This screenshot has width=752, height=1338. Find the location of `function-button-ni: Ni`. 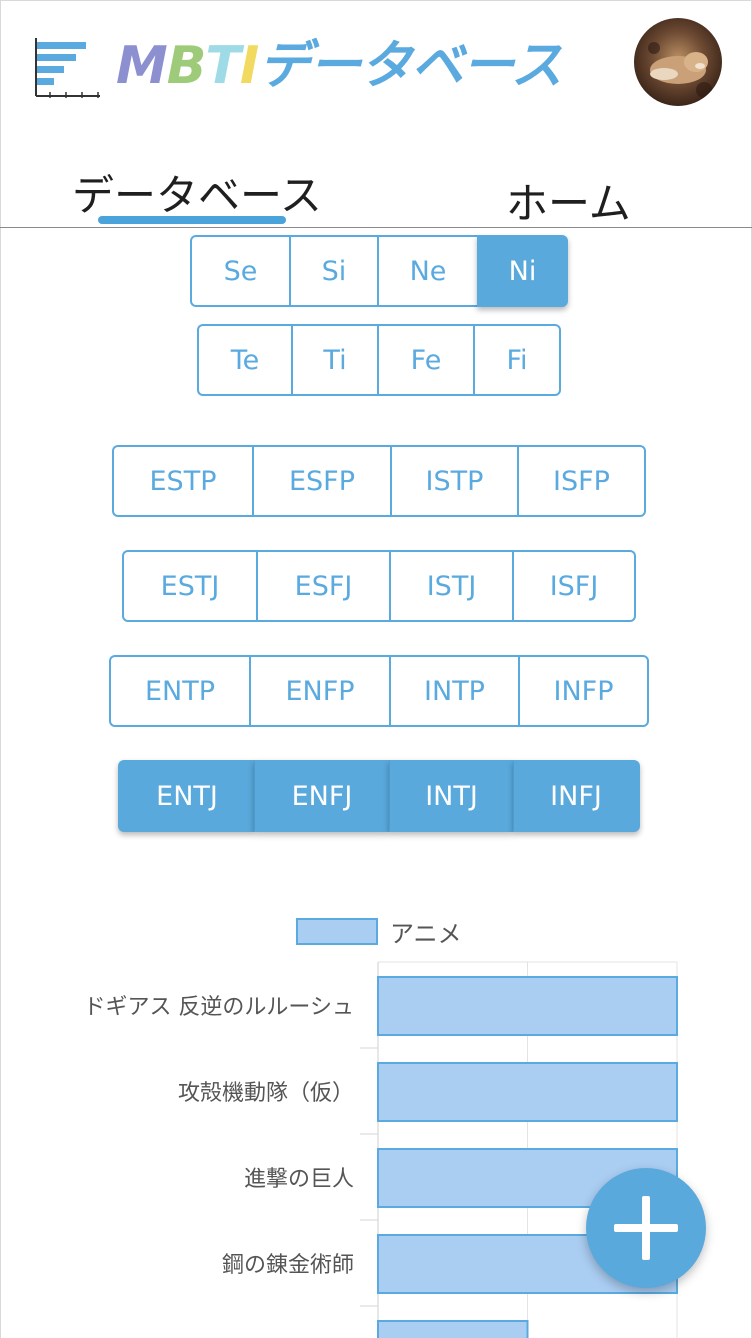

function-button-ni: Ni is located at coordinates (522, 271).